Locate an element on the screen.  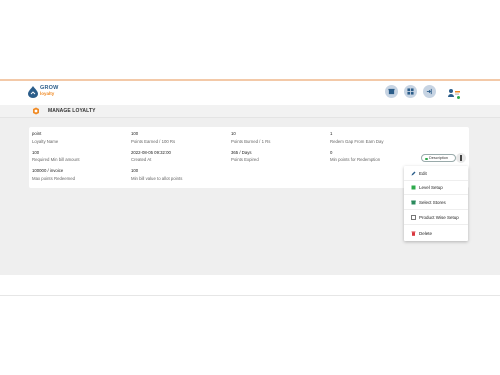
redeem-gap-label: Redem Gap From Earn Day is located at coordinates (357, 141).